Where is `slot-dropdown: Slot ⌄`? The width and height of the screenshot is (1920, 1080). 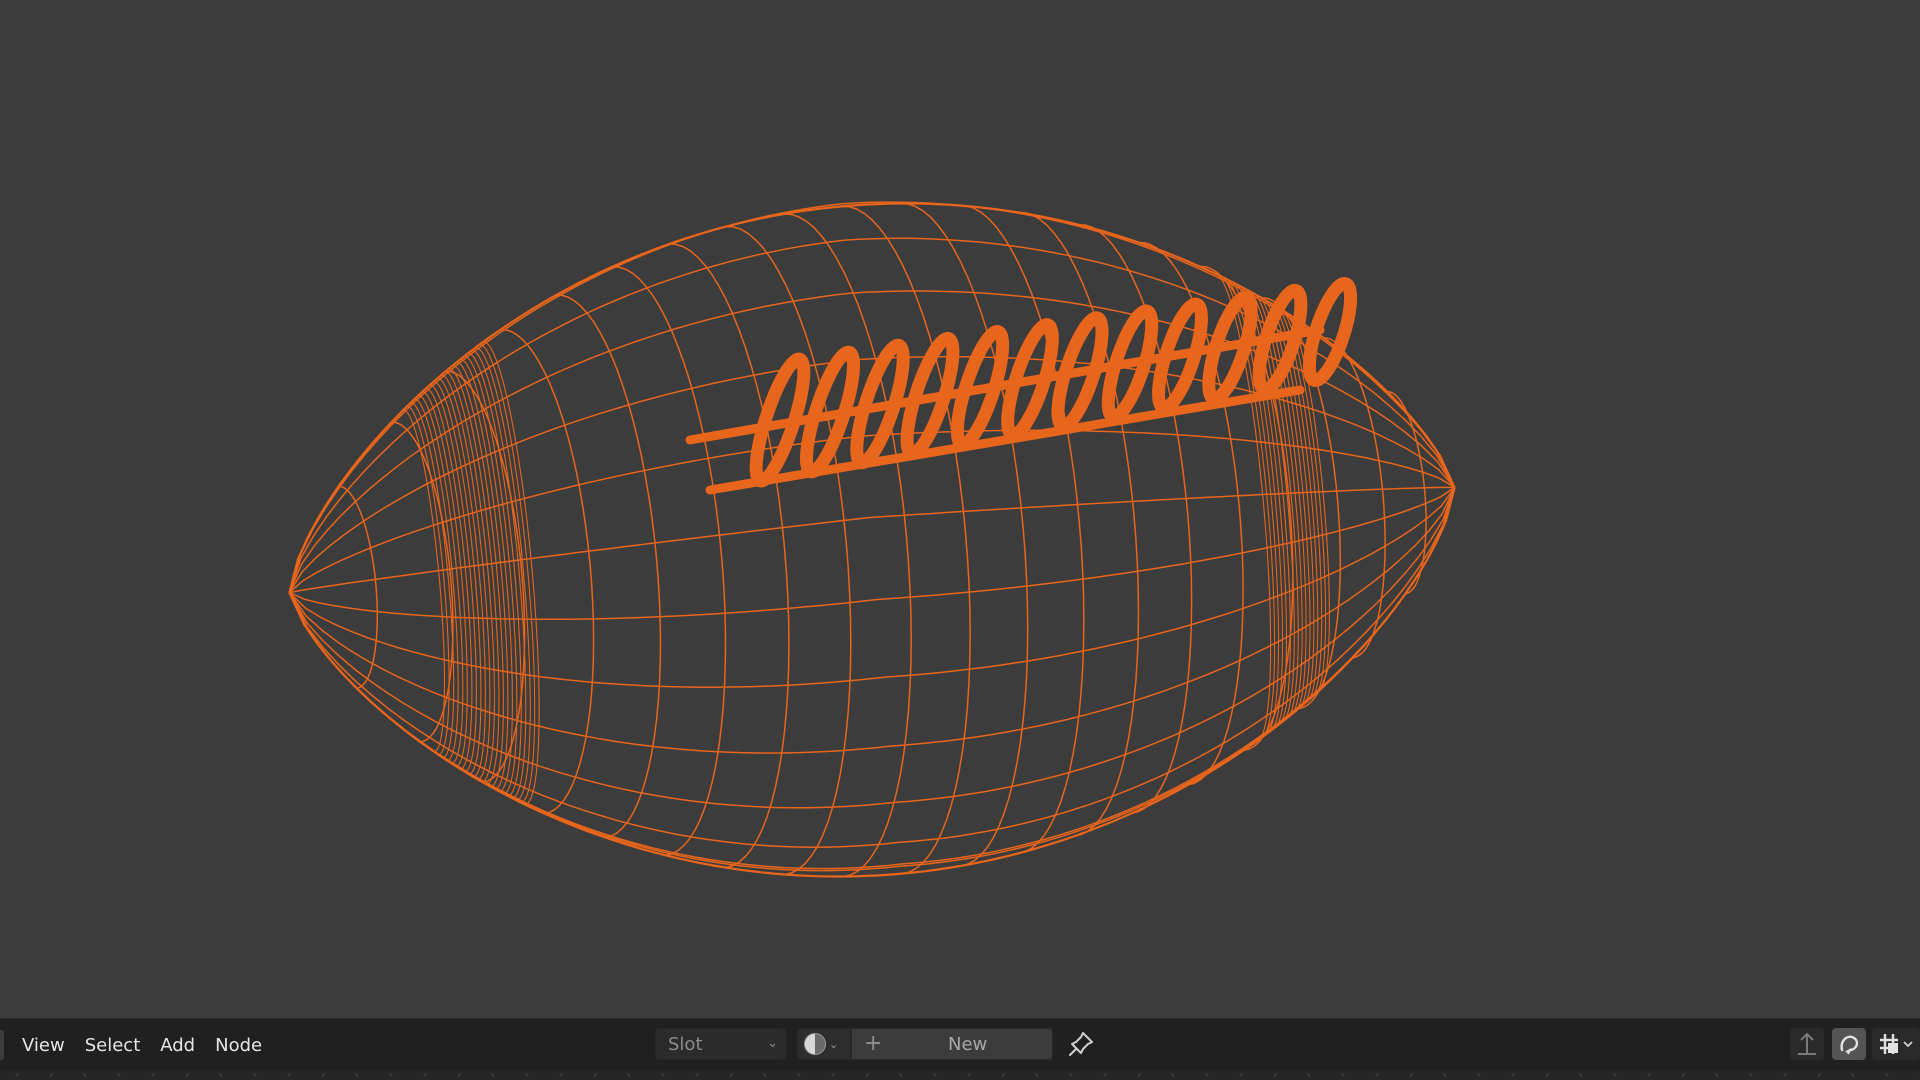
slot-dropdown: Slot ⌄ is located at coordinates (721, 1044).